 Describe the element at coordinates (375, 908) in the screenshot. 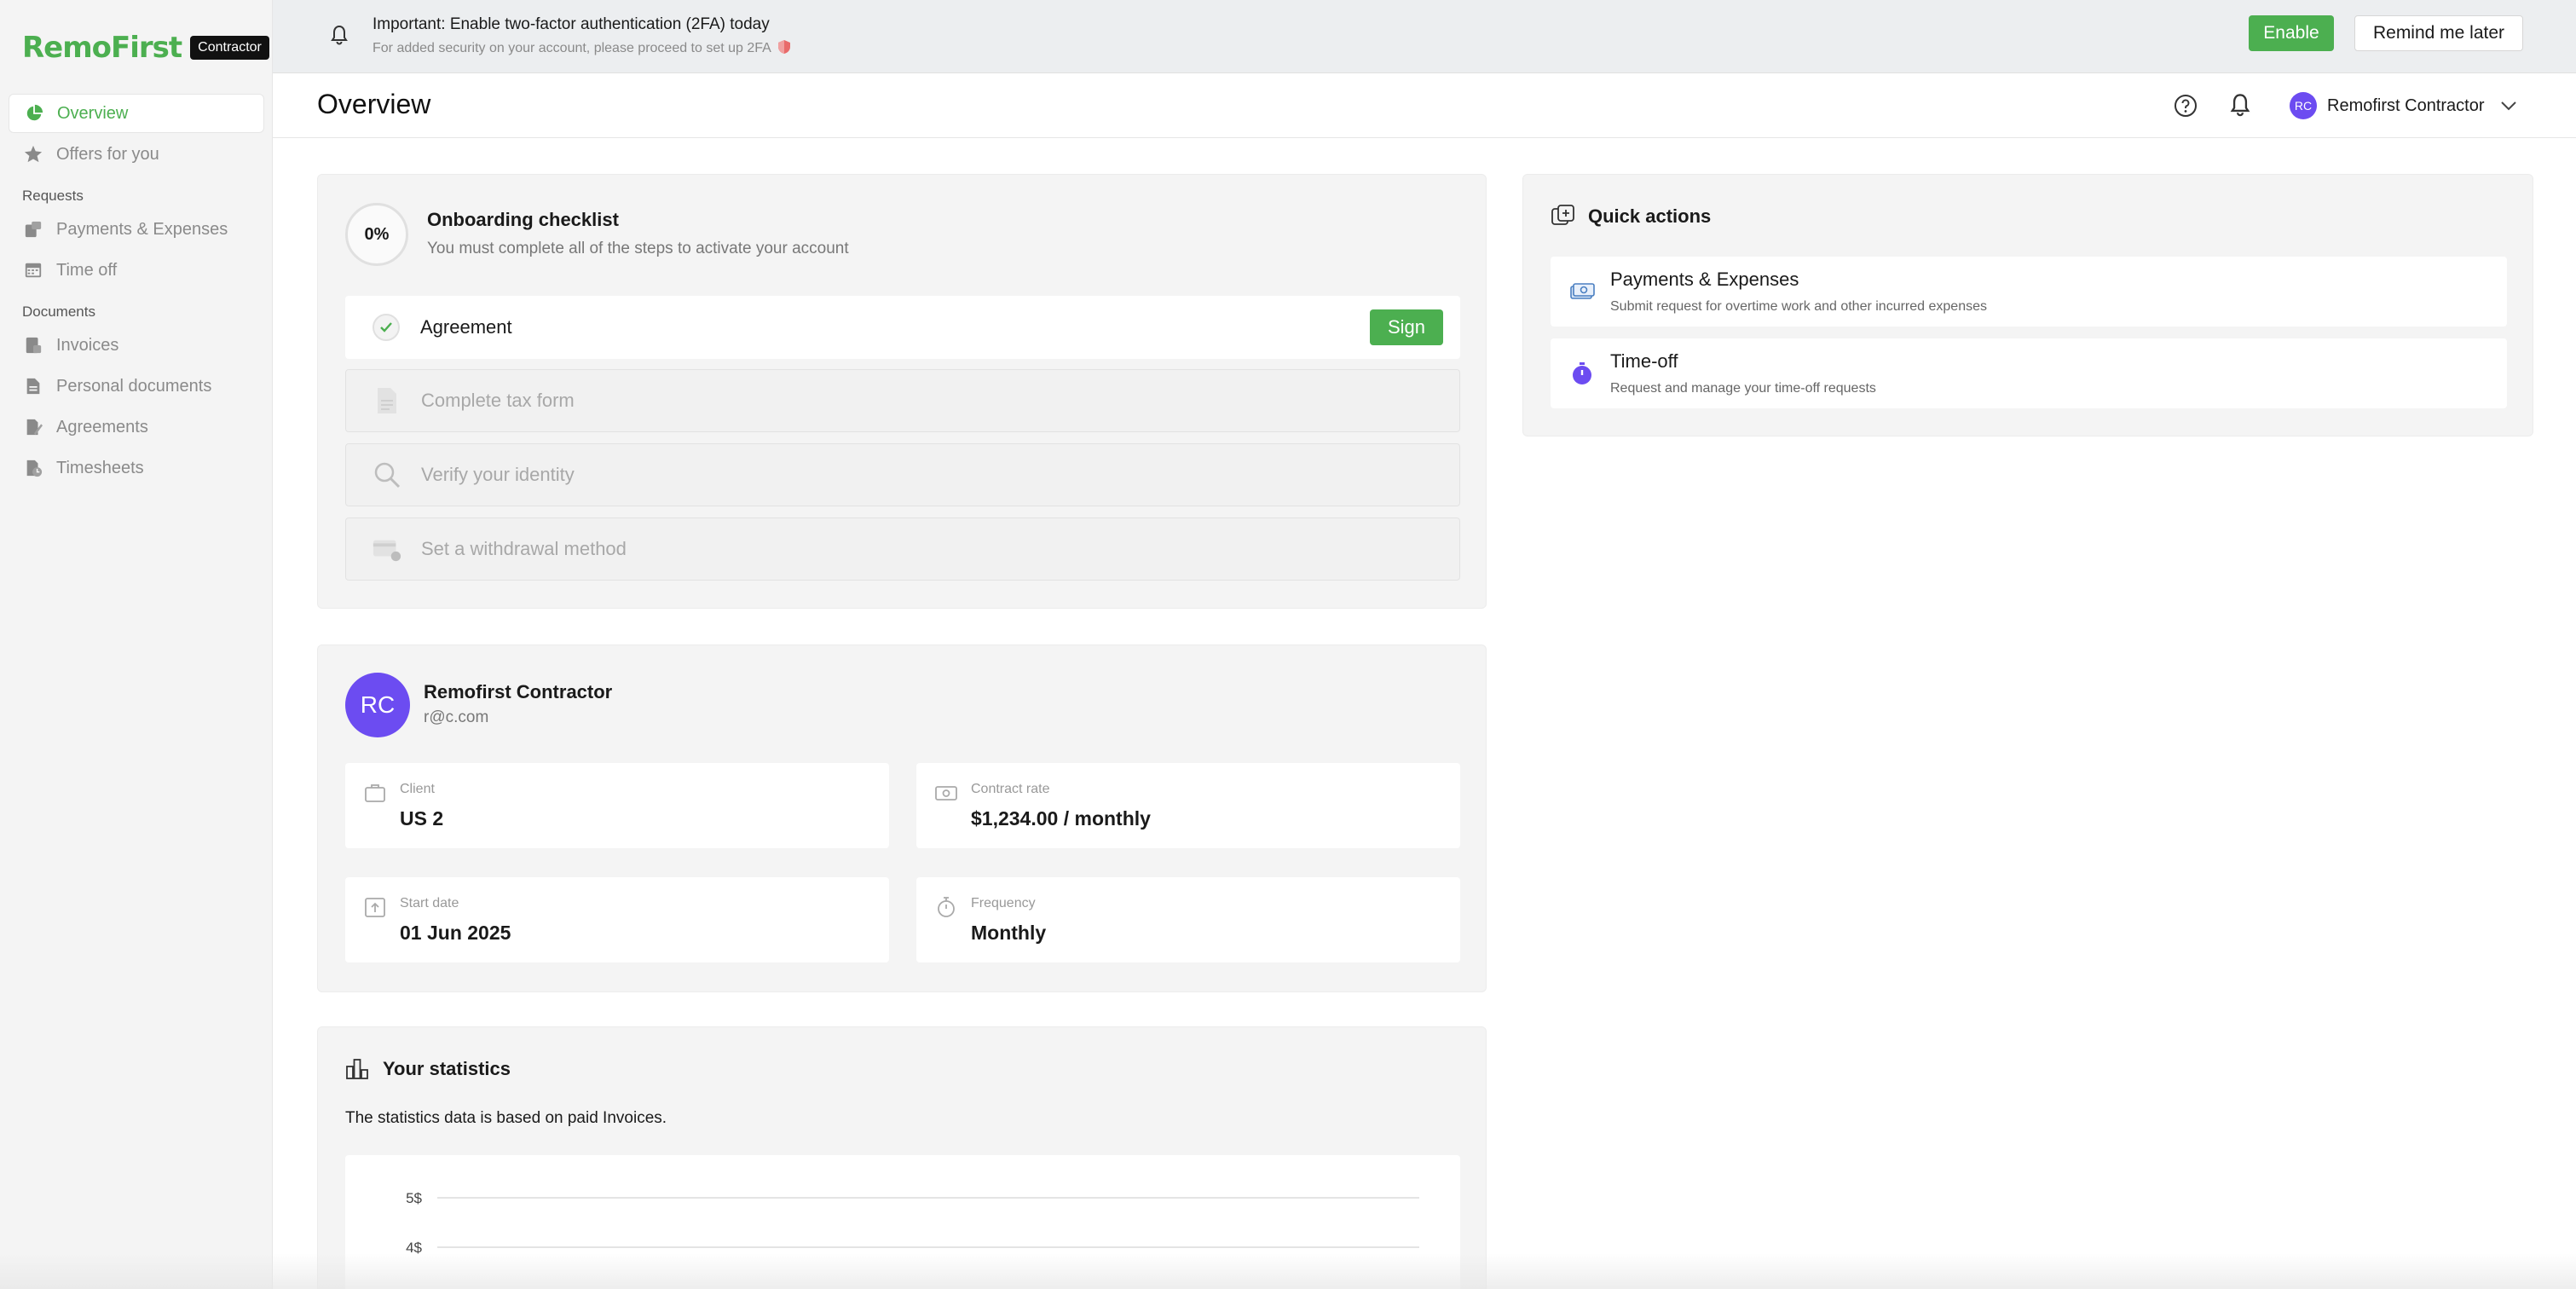

I see `calendar-upload-icon` at that location.